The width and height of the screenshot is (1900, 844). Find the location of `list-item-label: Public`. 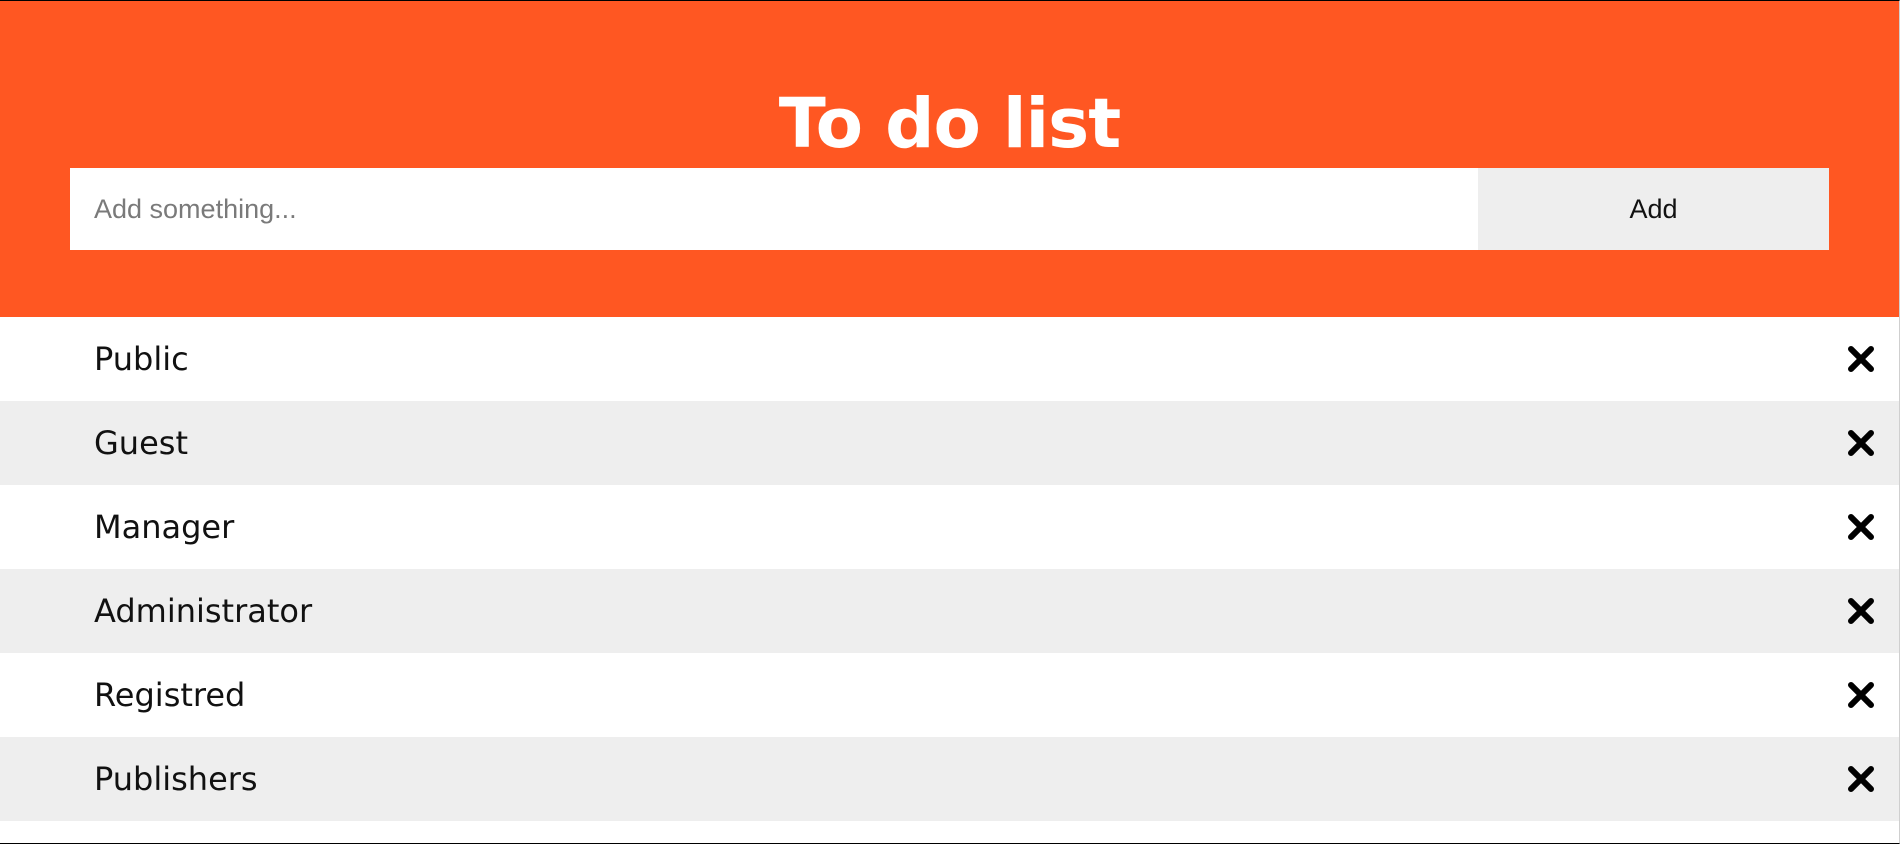

list-item-label: Public is located at coordinates (141, 359).